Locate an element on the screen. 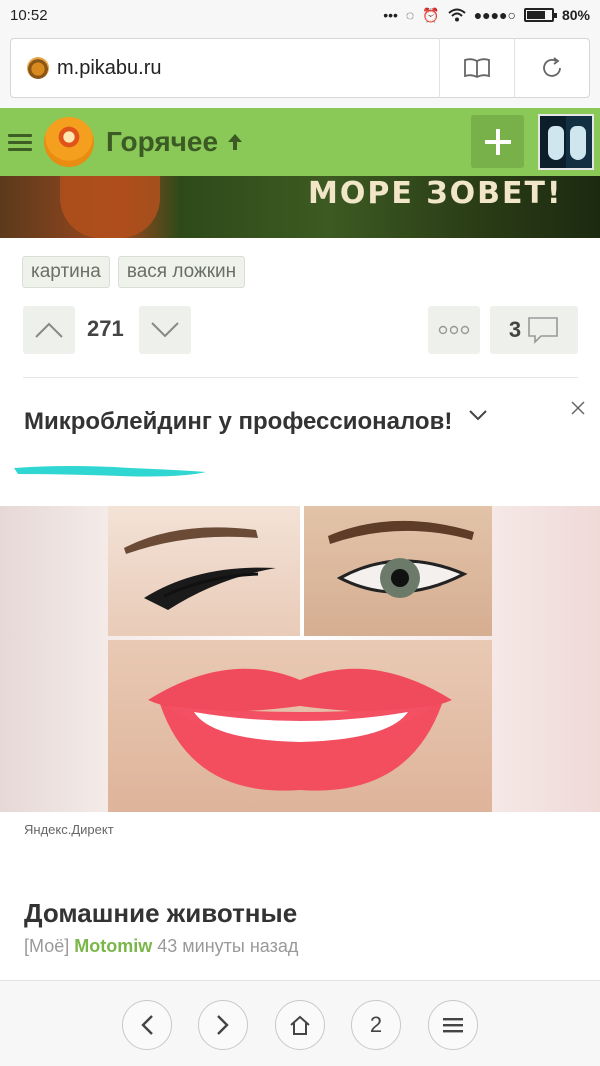 This screenshot has height=1066, width=600. upvote-button is located at coordinates (49, 330).